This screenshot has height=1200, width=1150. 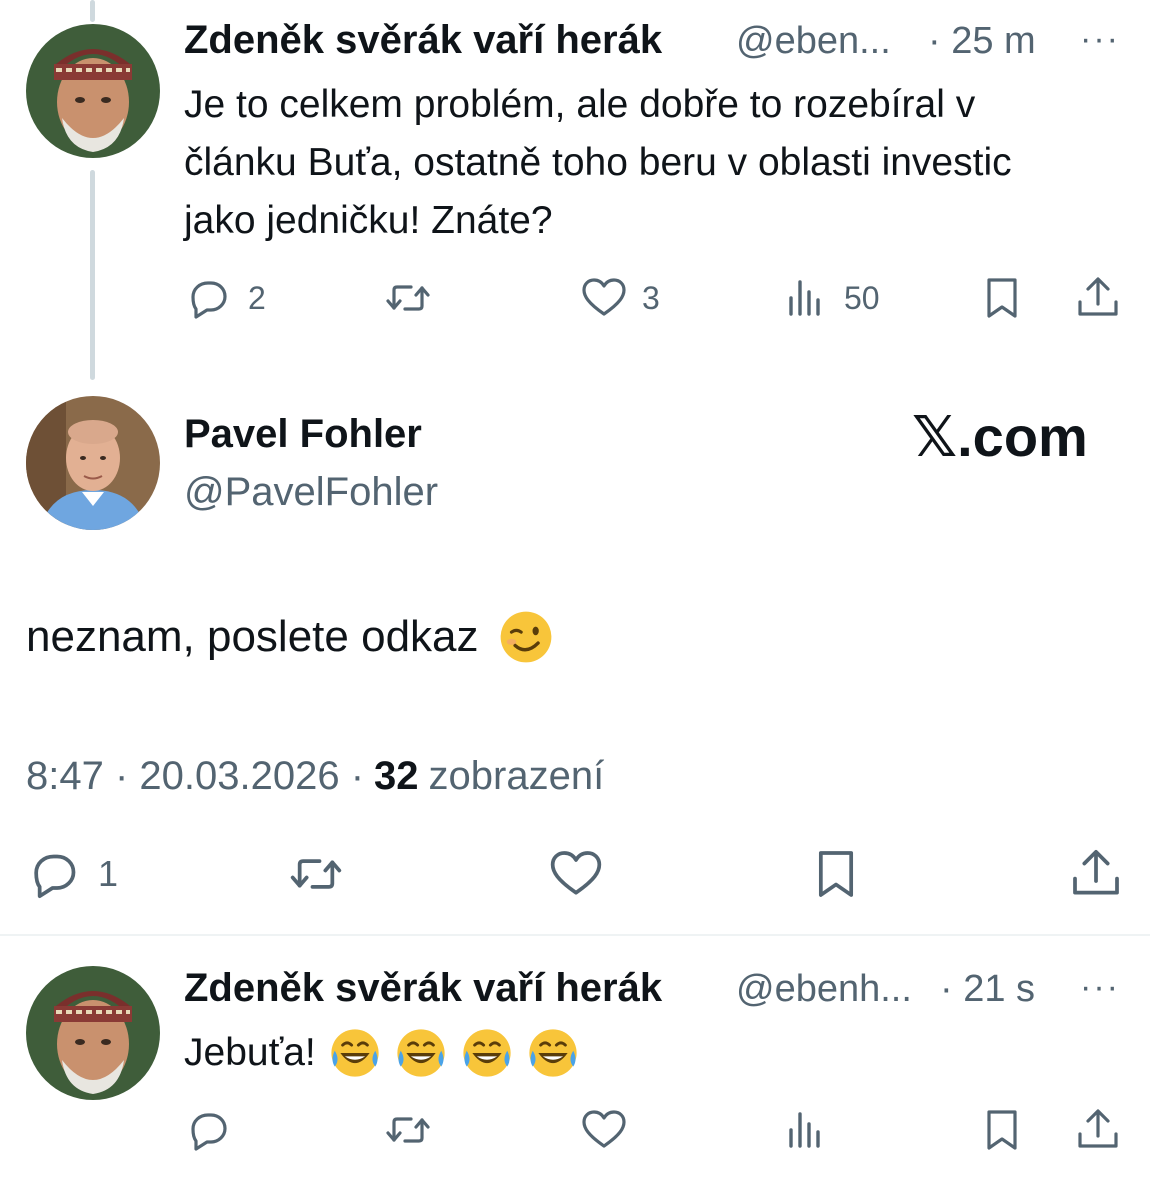 What do you see at coordinates (862, 297) in the screenshot?
I see `view-count: 50` at bounding box center [862, 297].